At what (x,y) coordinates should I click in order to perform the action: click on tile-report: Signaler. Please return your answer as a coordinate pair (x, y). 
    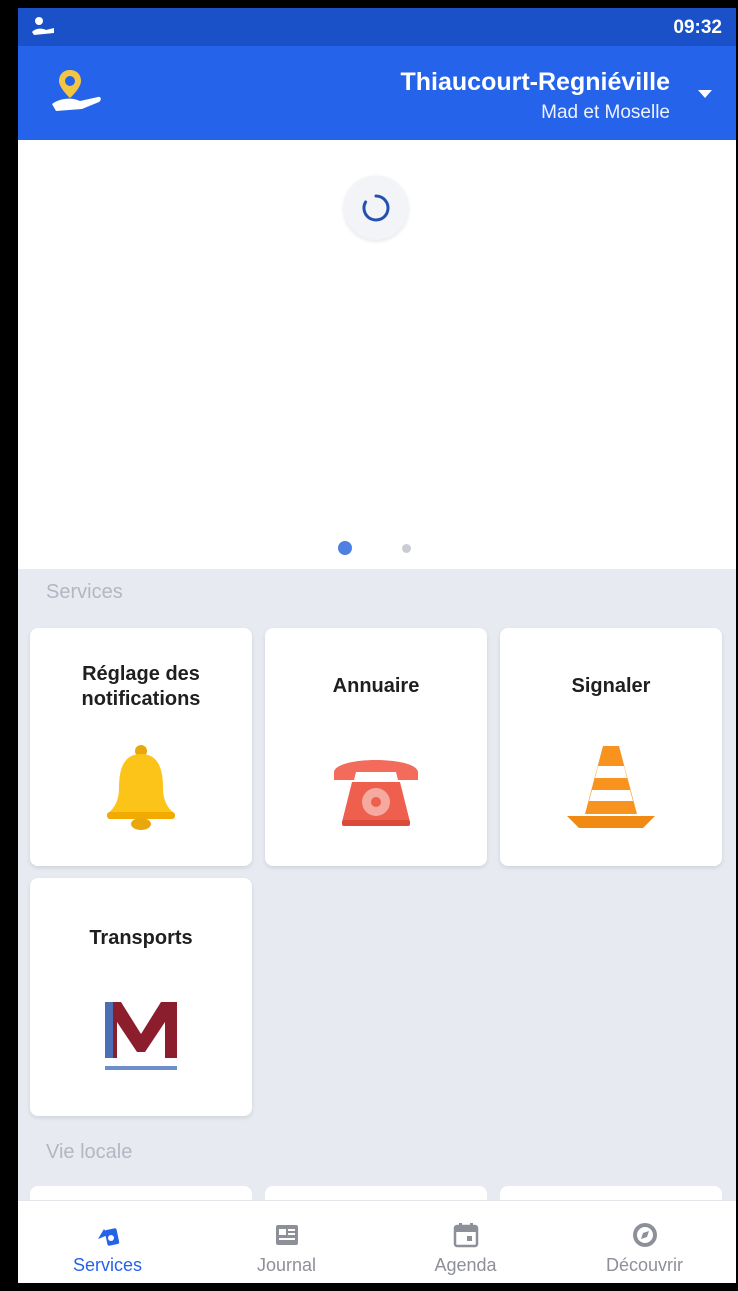
    Looking at the image, I should click on (611, 747).